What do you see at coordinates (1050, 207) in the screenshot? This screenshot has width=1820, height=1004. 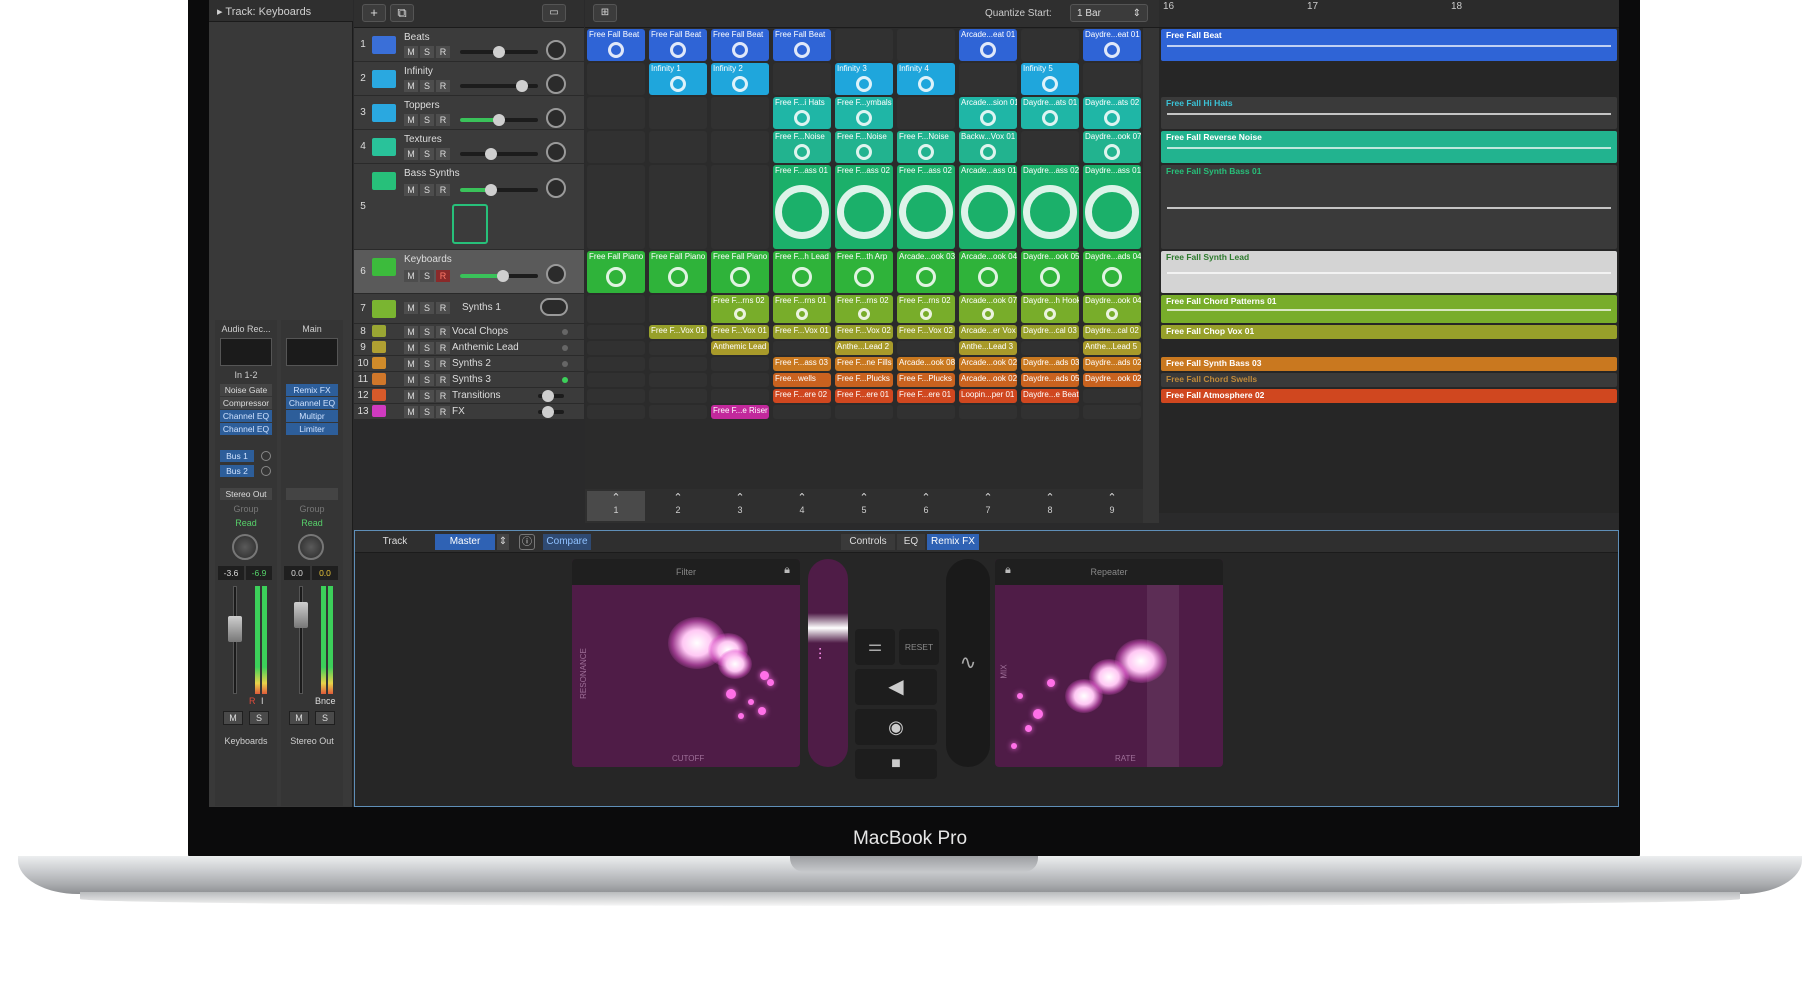 I see `loop-cell: Daydre...ass 02` at bounding box center [1050, 207].